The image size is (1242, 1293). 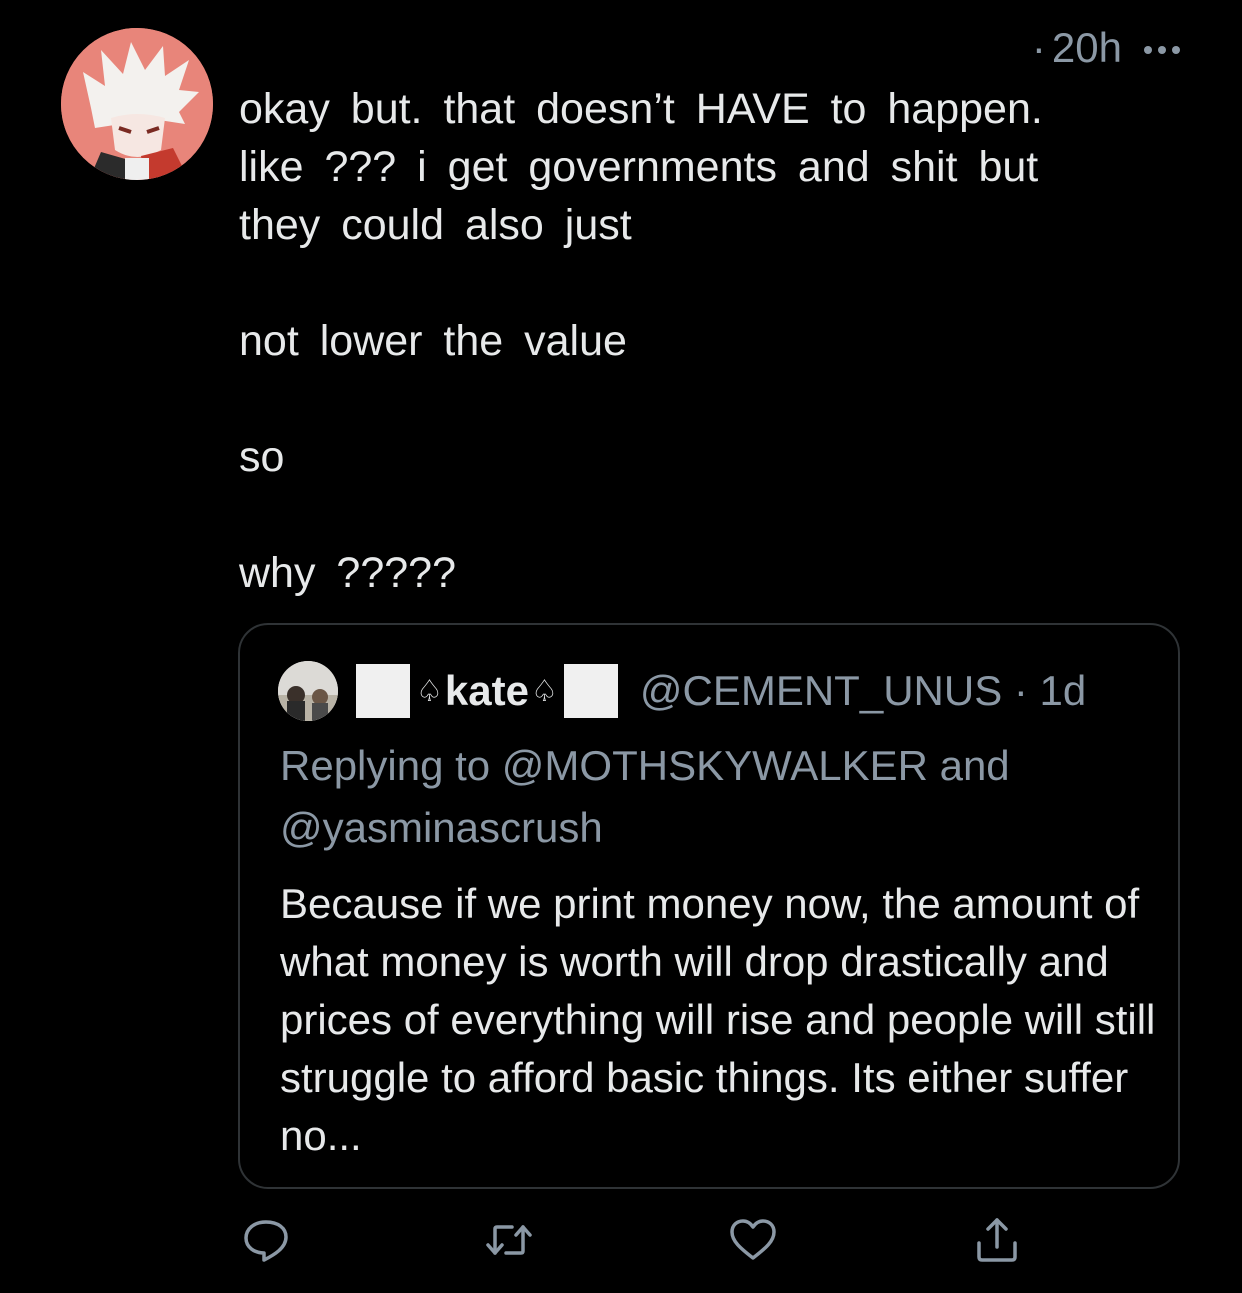 I want to click on timestamp: · 20h, so click(x=1077, y=48).